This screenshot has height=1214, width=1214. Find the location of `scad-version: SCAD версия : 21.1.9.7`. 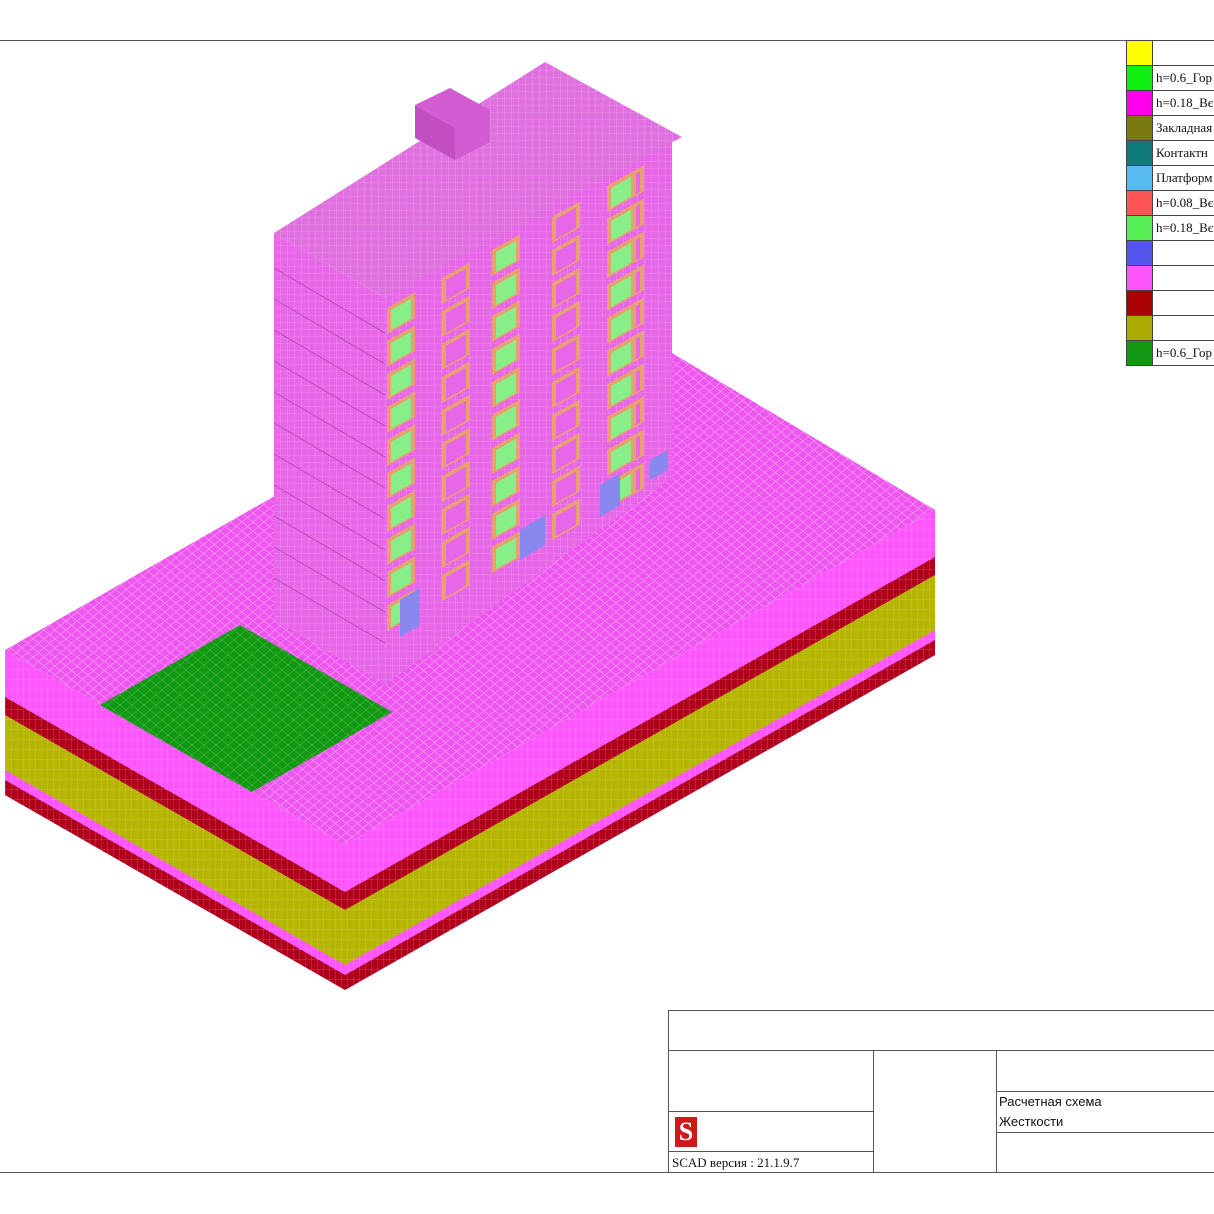

scad-version: SCAD версия : 21.1.9.7 is located at coordinates (736, 1162).